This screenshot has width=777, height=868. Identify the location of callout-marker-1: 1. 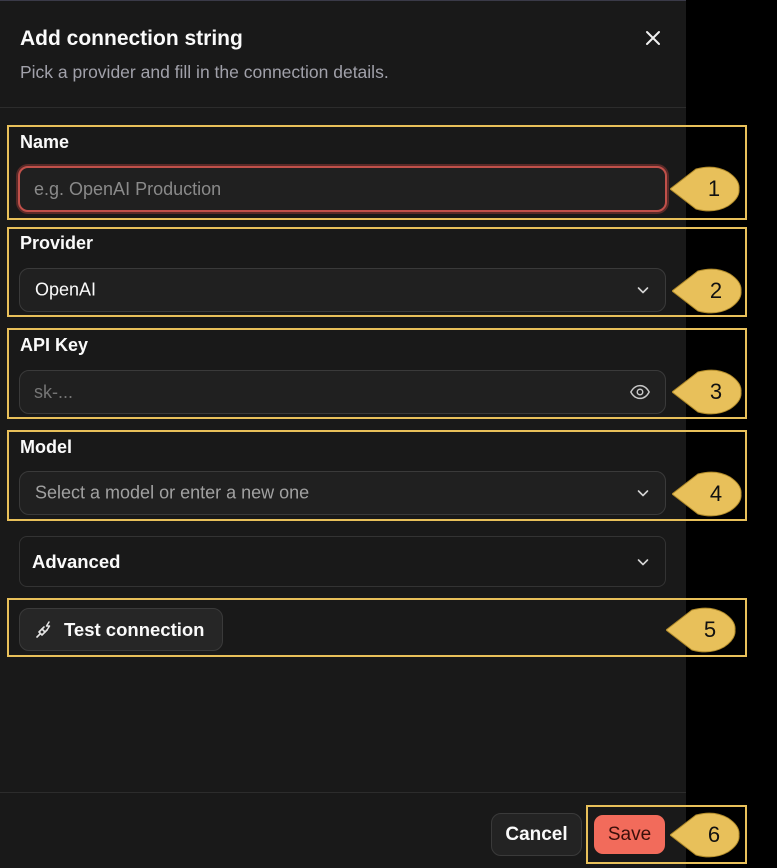
(706, 189).